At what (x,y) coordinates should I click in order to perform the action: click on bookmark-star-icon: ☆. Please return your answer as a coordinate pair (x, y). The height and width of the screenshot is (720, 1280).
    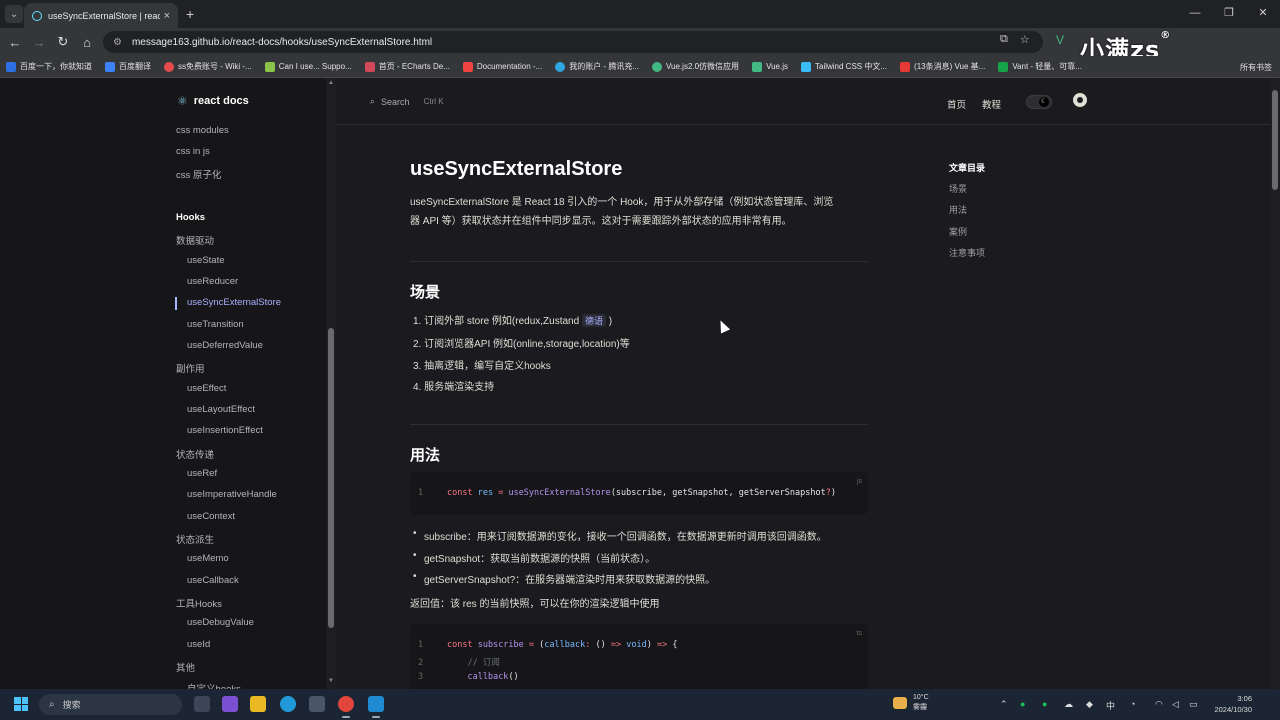
    Looking at the image, I should click on (1025, 39).